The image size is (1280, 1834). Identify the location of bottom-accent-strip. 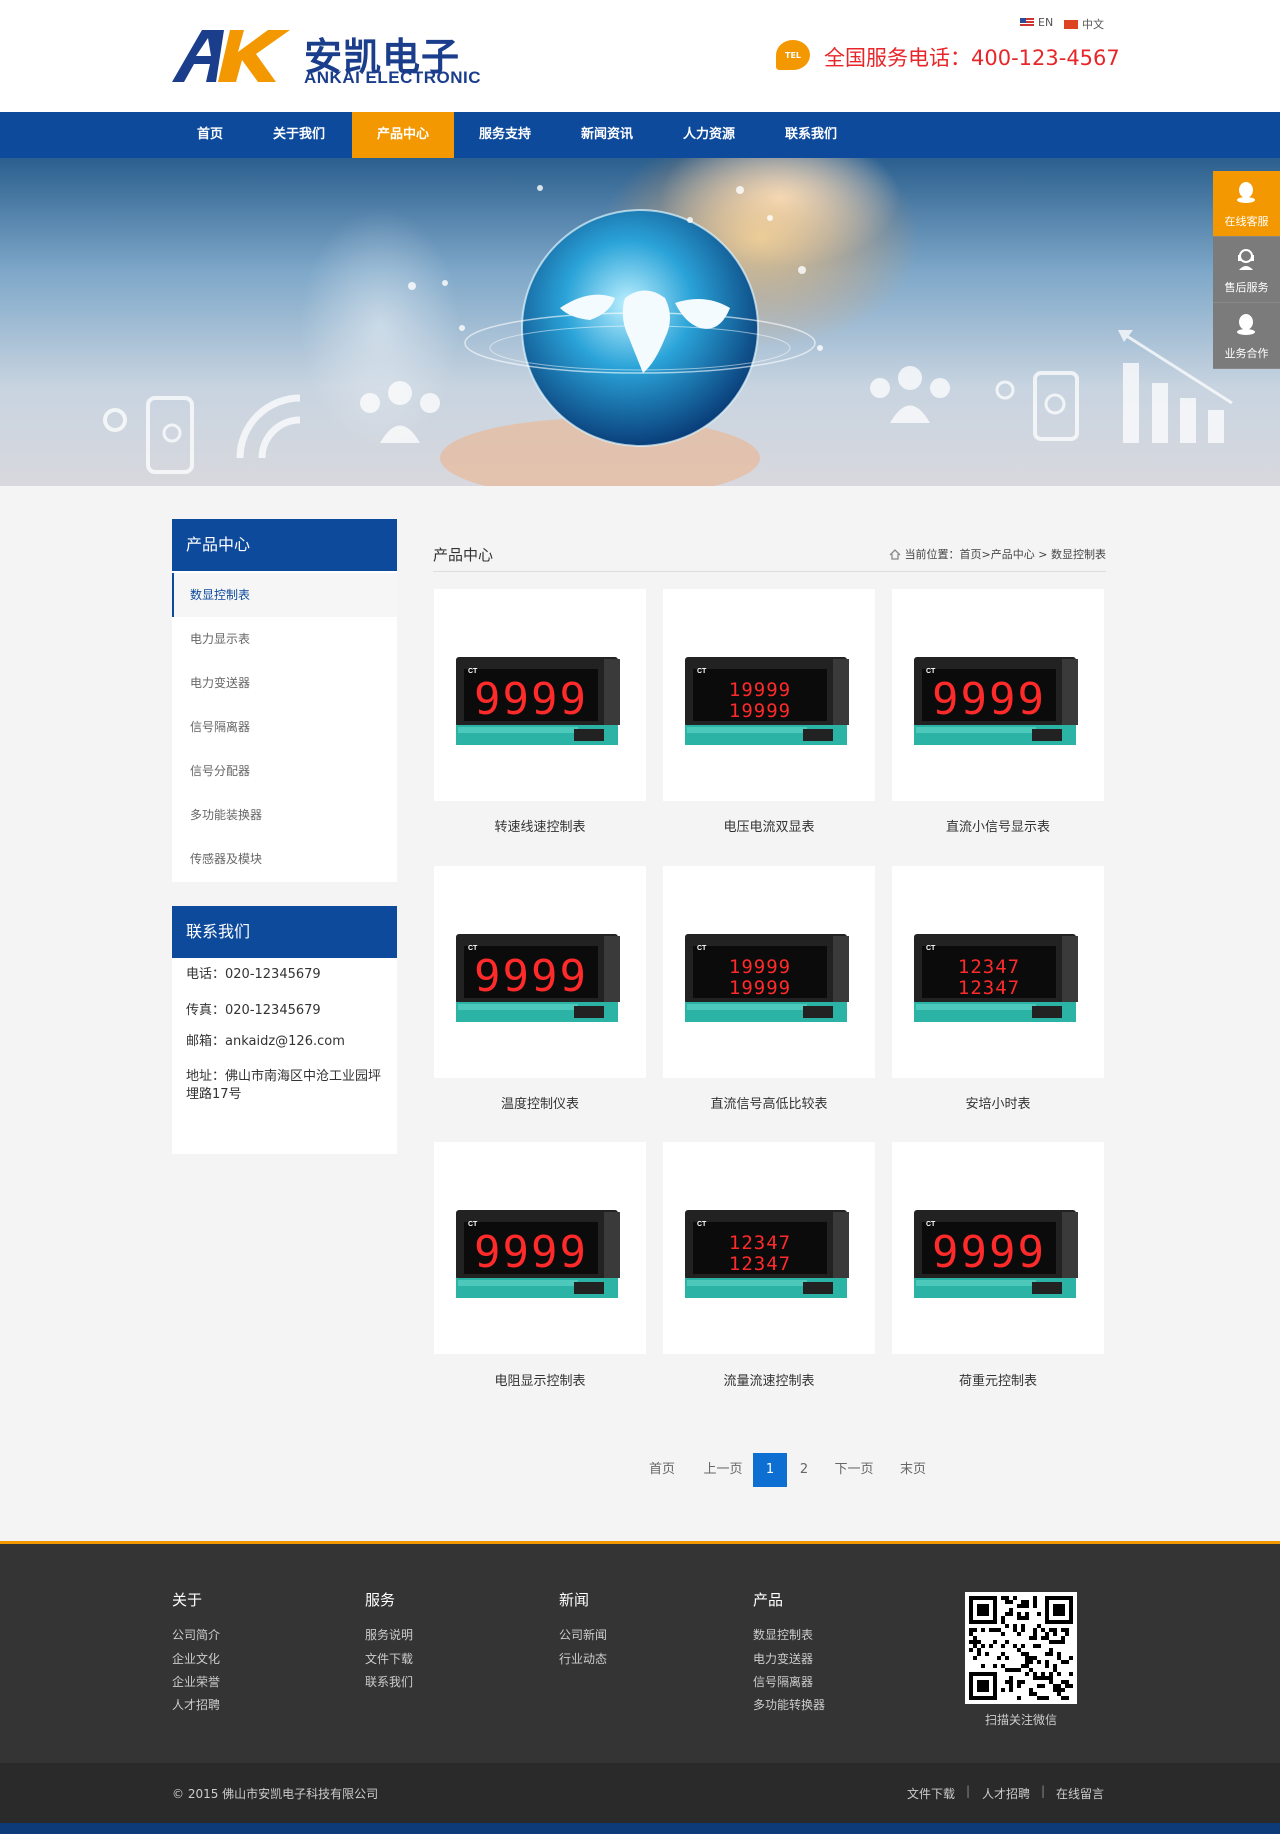
(640, 1828).